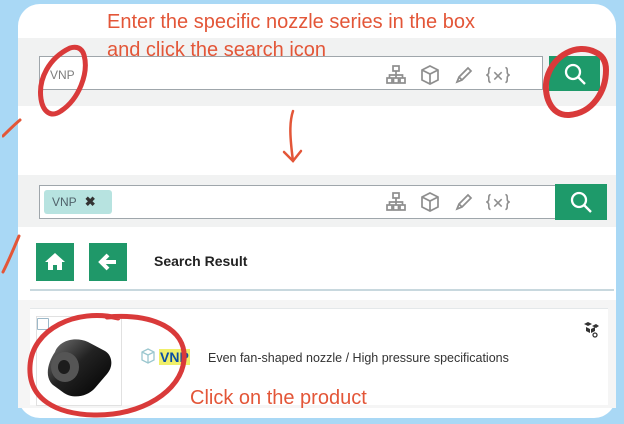  What do you see at coordinates (278, 398) in the screenshot?
I see `instruction-click-product: Click on the product` at bounding box center [278, 398].